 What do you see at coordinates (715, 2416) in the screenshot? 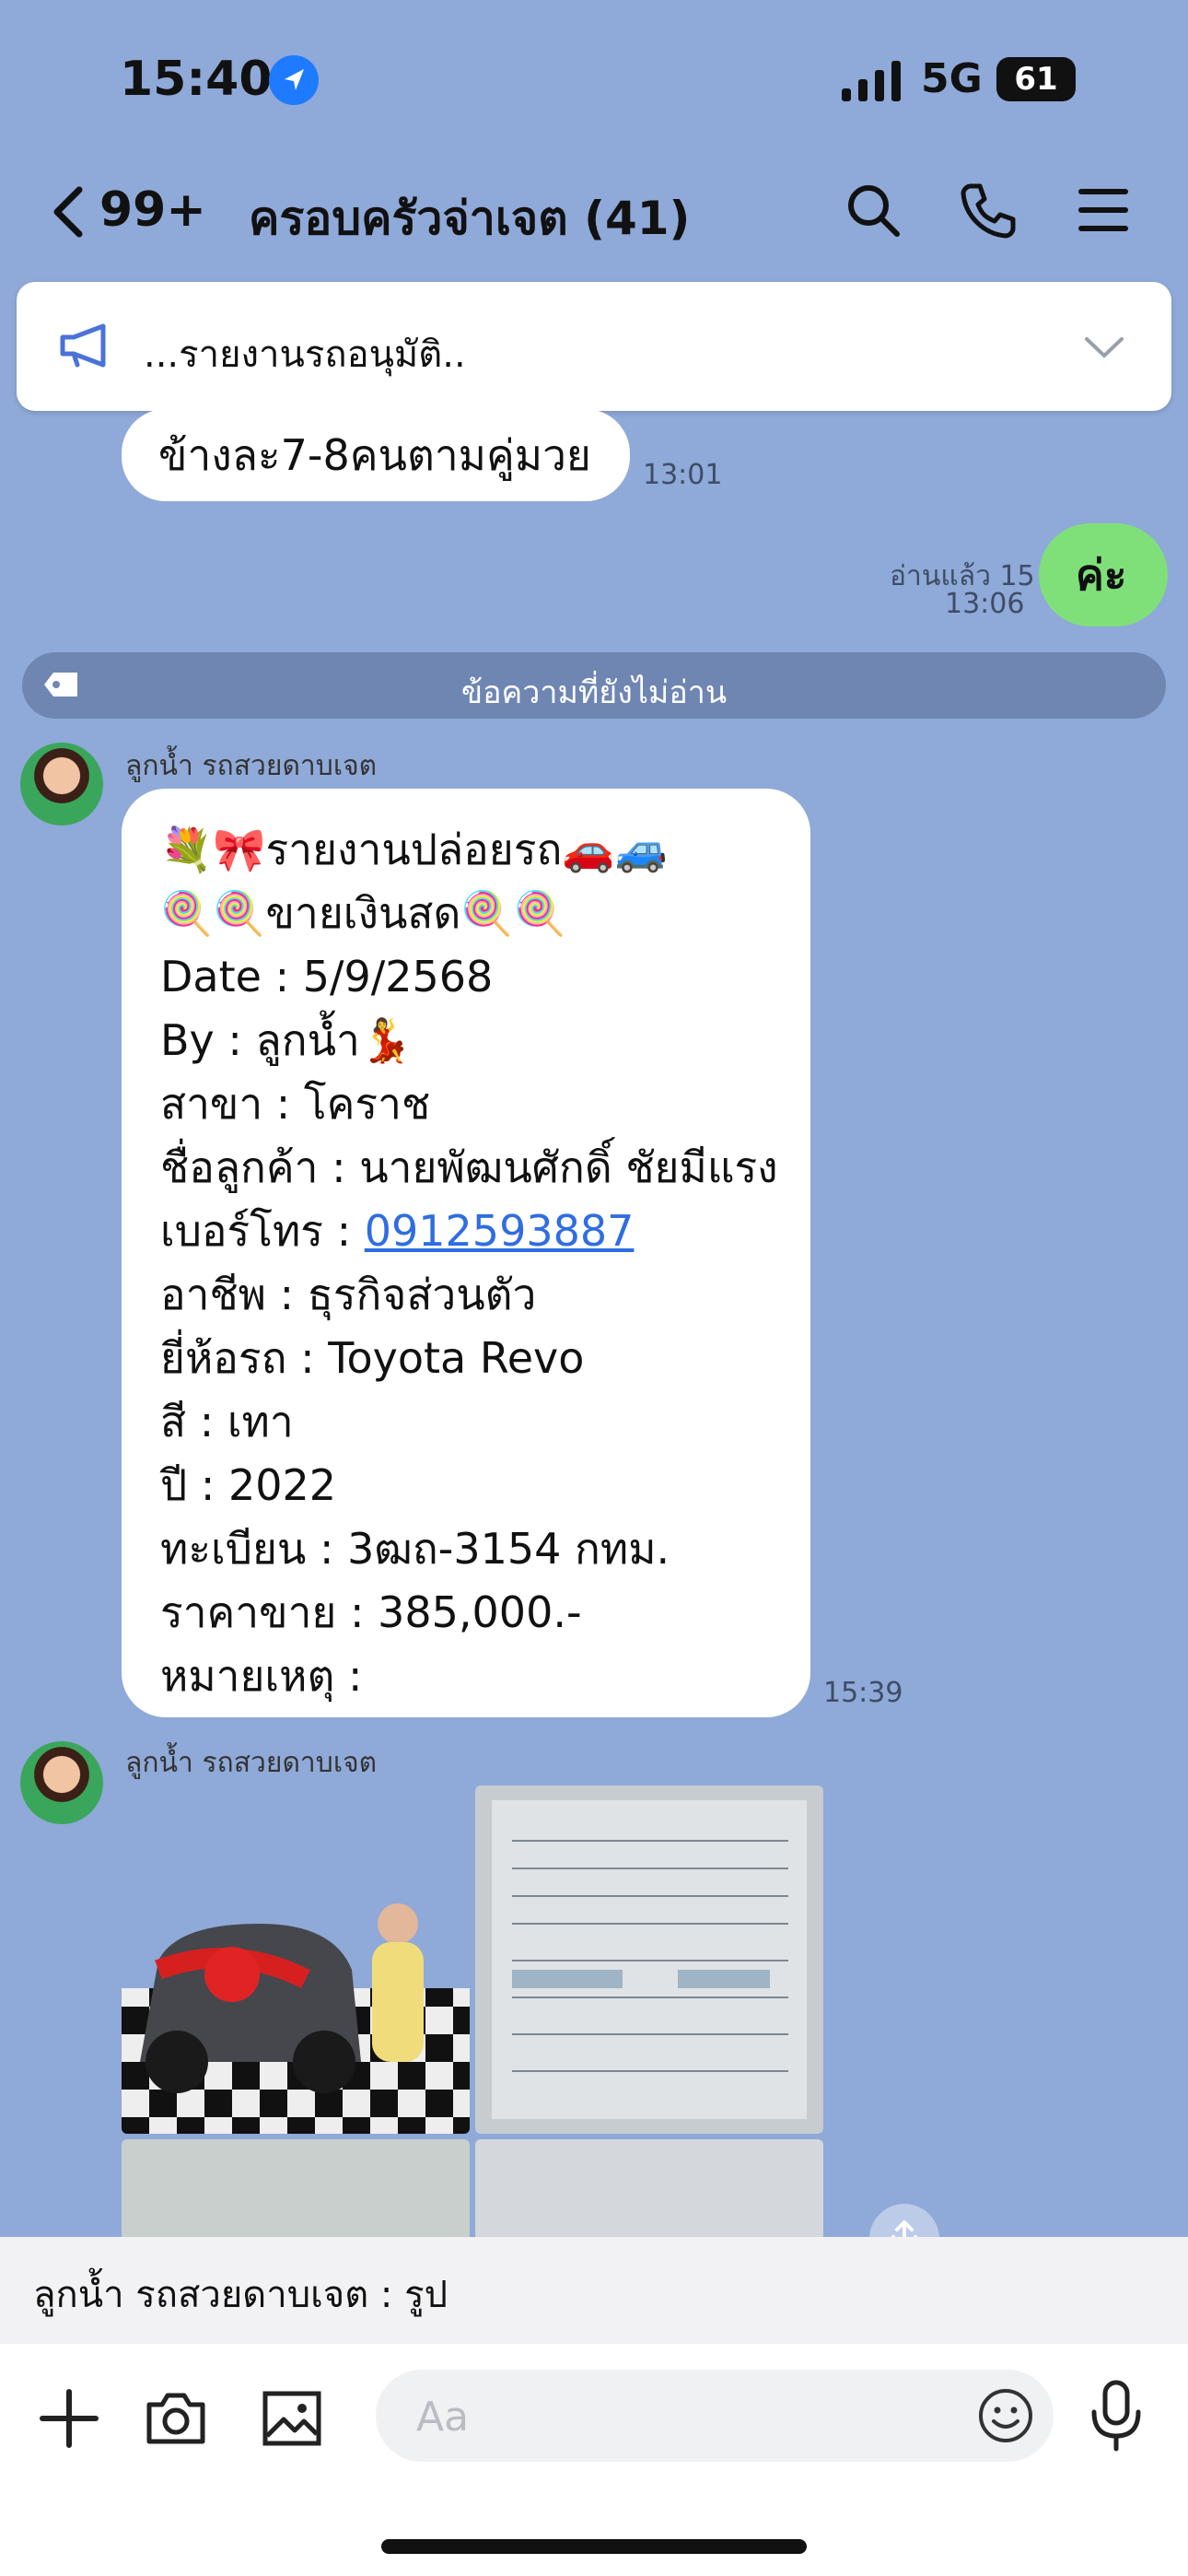
I see `message-input` at bounding box center [715, 2416].